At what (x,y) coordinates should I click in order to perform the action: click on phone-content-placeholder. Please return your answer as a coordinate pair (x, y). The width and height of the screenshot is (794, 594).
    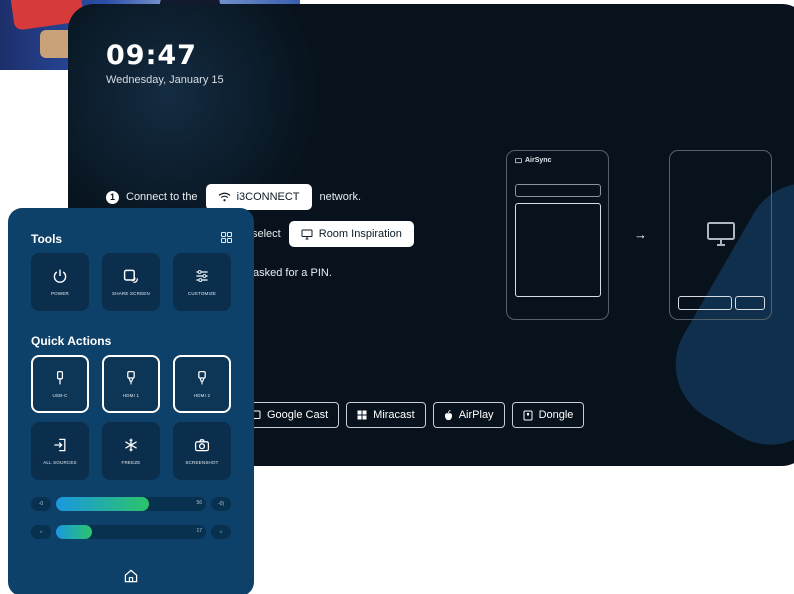
    Looking at the image, I should click on (558, 250).